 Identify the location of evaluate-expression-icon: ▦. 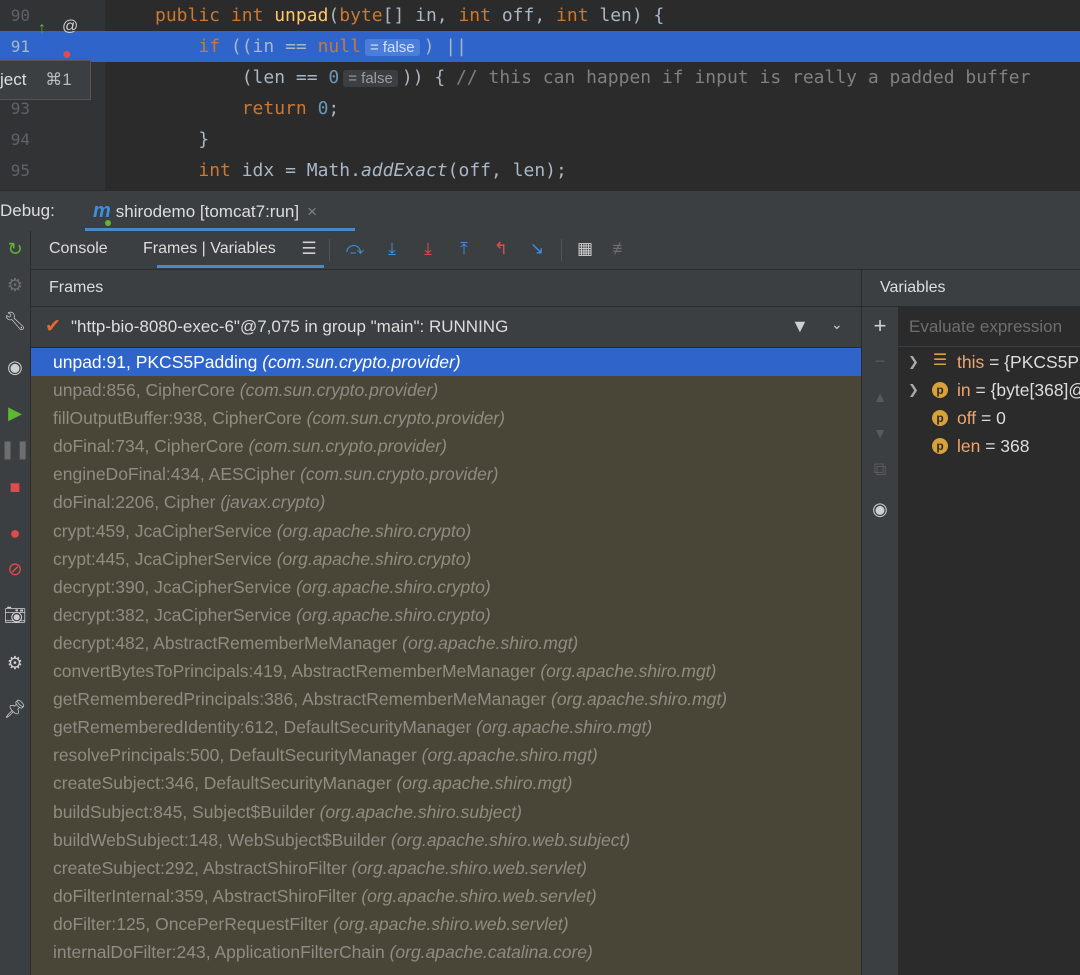
(585, 249).